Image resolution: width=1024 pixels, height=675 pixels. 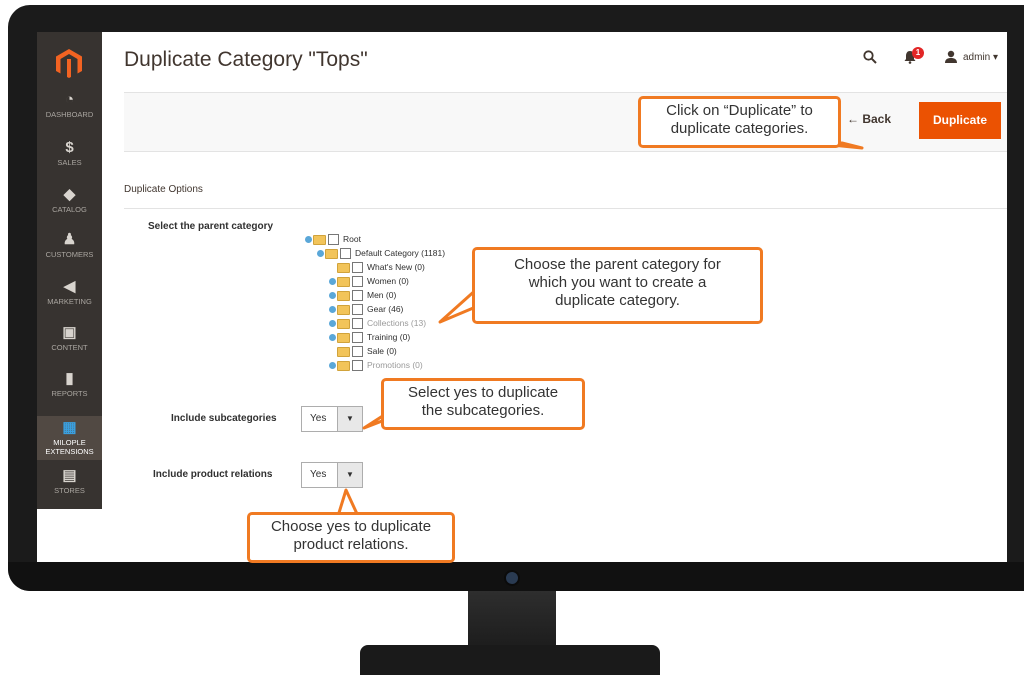 What do you see at coordinates (369, 282) in the screenshot?
I see `tree-node-women: Women (0)` at bounding box center [369, 282].